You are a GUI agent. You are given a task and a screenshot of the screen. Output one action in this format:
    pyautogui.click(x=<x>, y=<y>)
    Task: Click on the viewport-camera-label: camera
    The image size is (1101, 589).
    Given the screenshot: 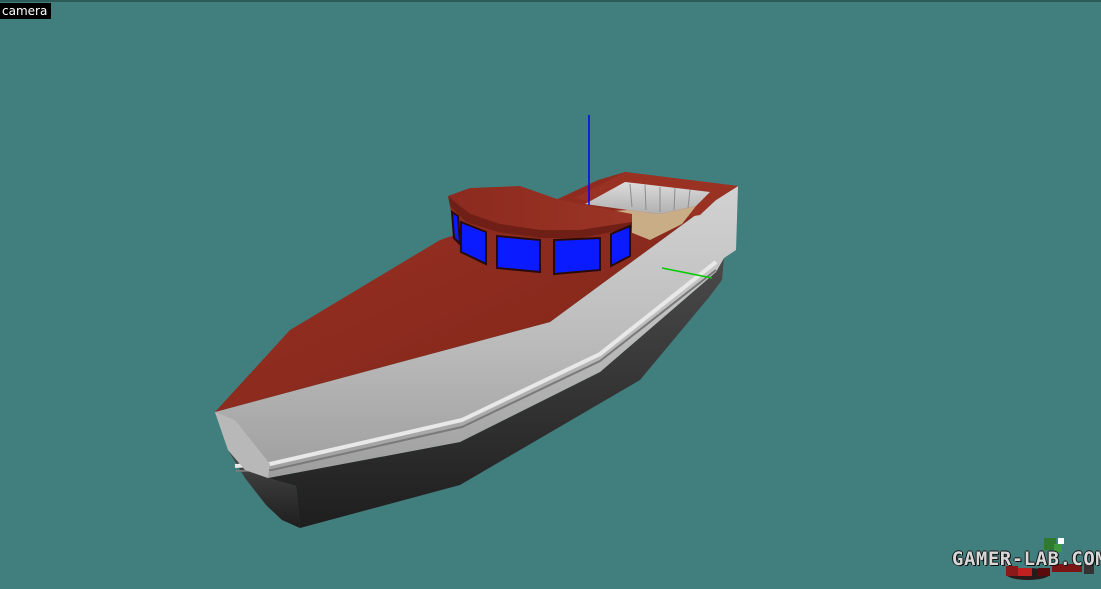 What is the action you would take?
    pyautogui.click(x=26, y=11)
    